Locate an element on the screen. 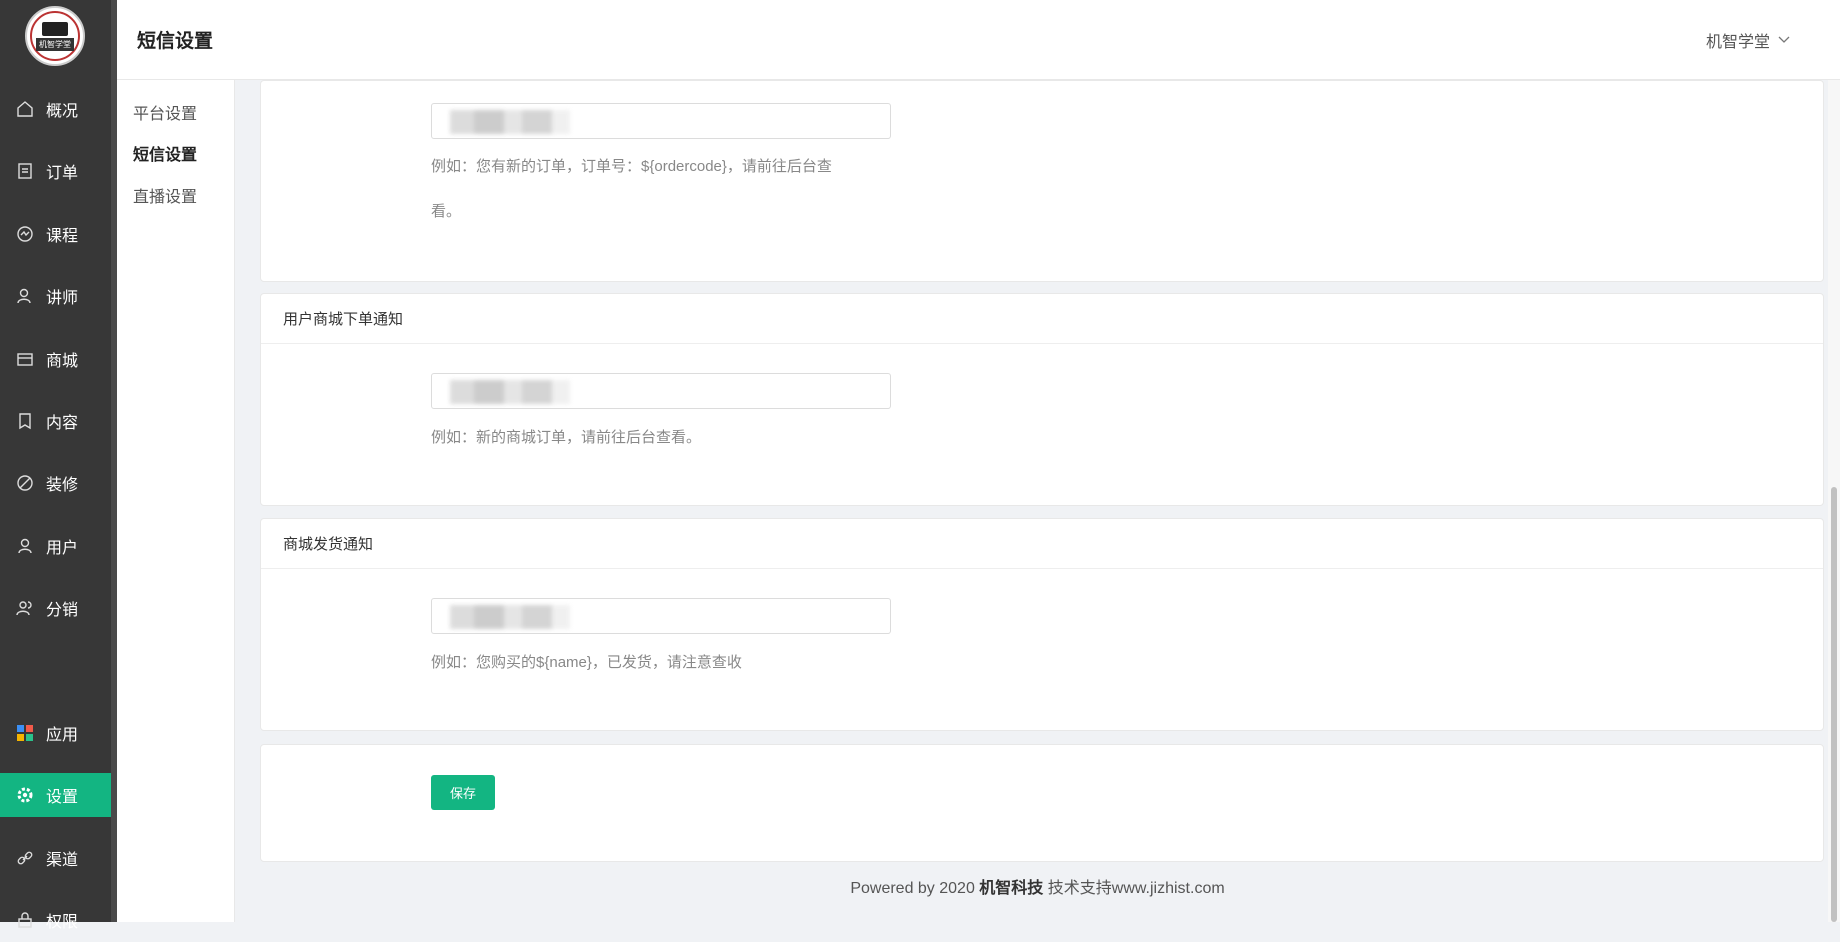 The width and height of the screenshot is (1840, 942). user-name: 机智学堂 is located at coordinates (1737, 42).